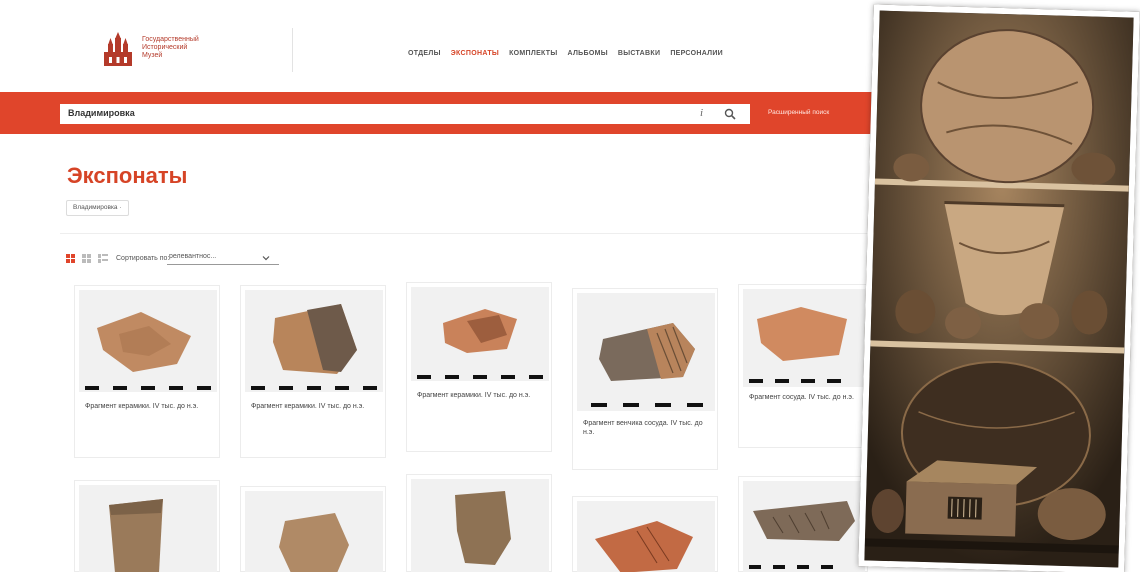 This screenshot has height=572, width=1140. What do you see at coordinates (143, 258) in the screenshot?
I see `sort-label: Сортировать по:` at bounding box center [143, 258].